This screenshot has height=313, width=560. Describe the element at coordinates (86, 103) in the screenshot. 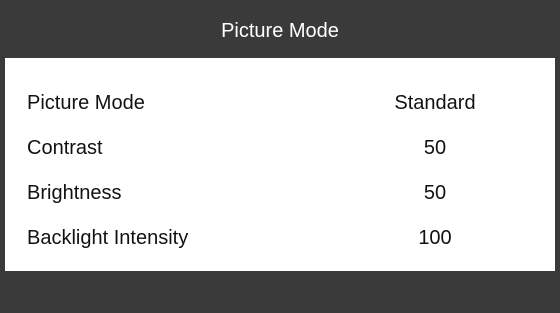

I see `setting-label: Picture Mode` at that location.